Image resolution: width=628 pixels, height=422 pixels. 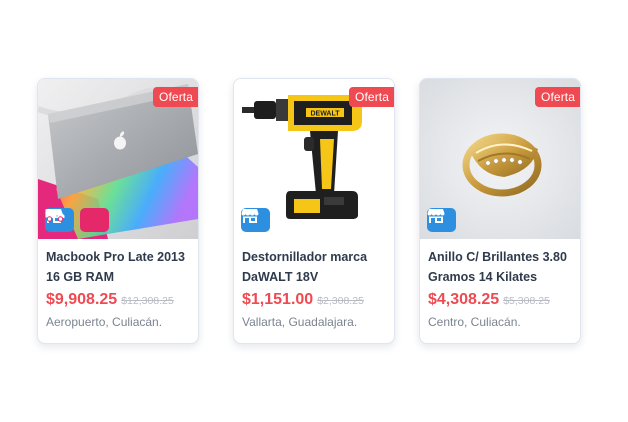 I want to click on svg-text: DEWALT, so click(x=325, y=114).